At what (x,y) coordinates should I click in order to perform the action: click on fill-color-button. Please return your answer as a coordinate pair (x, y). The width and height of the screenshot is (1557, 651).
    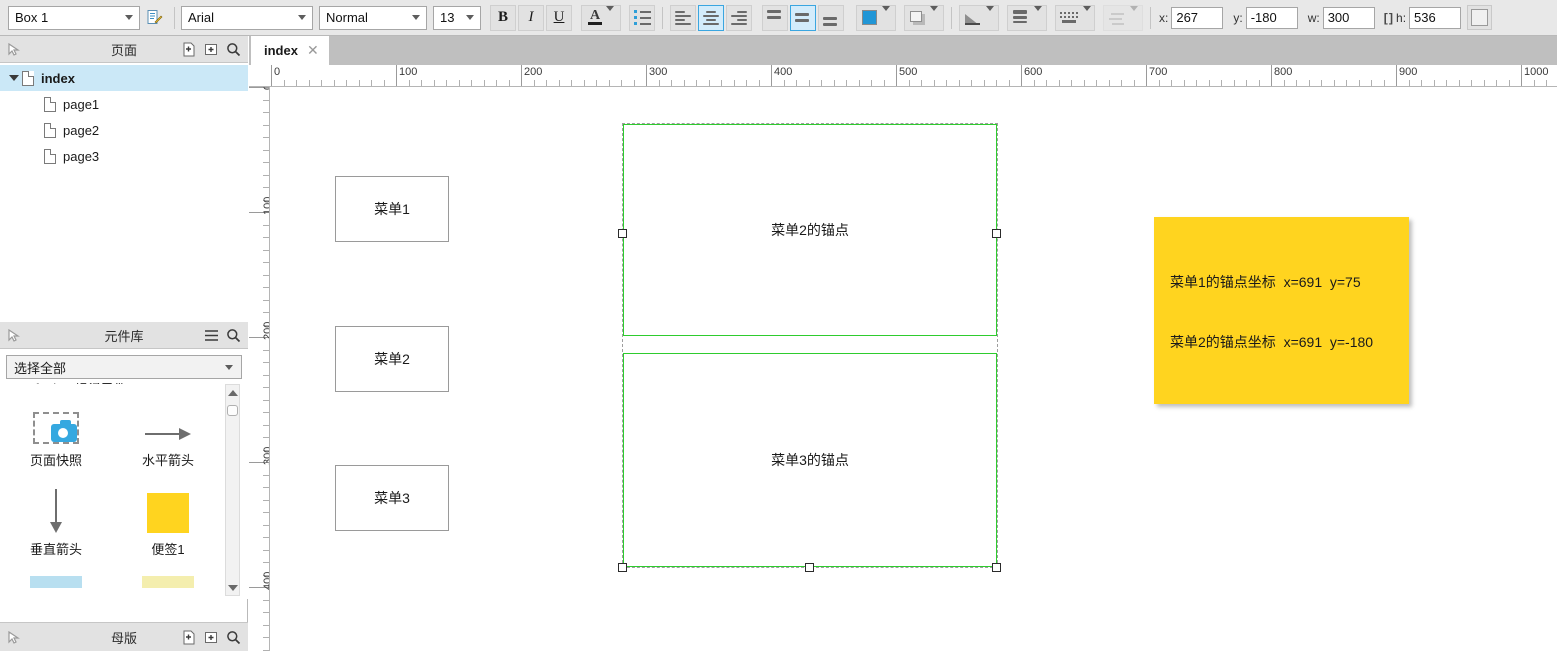
    Looking at the image, I should click on (876, 17).